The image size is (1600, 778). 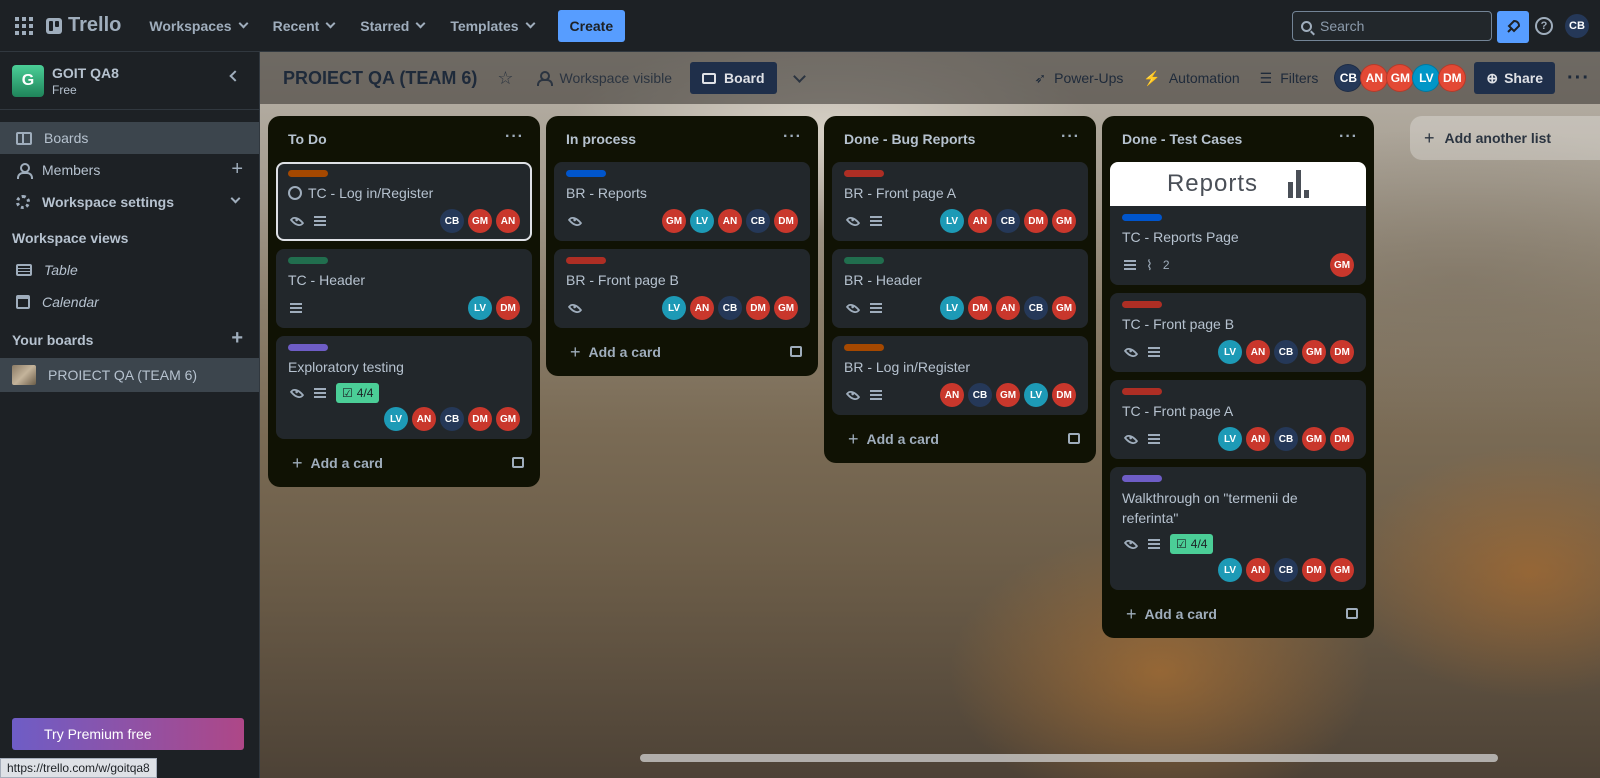 What do you see at coordinates (1505, 138) in the screenshot?
I see `add-another-list-button: + Add another list` at bounding box center [1505, 138].